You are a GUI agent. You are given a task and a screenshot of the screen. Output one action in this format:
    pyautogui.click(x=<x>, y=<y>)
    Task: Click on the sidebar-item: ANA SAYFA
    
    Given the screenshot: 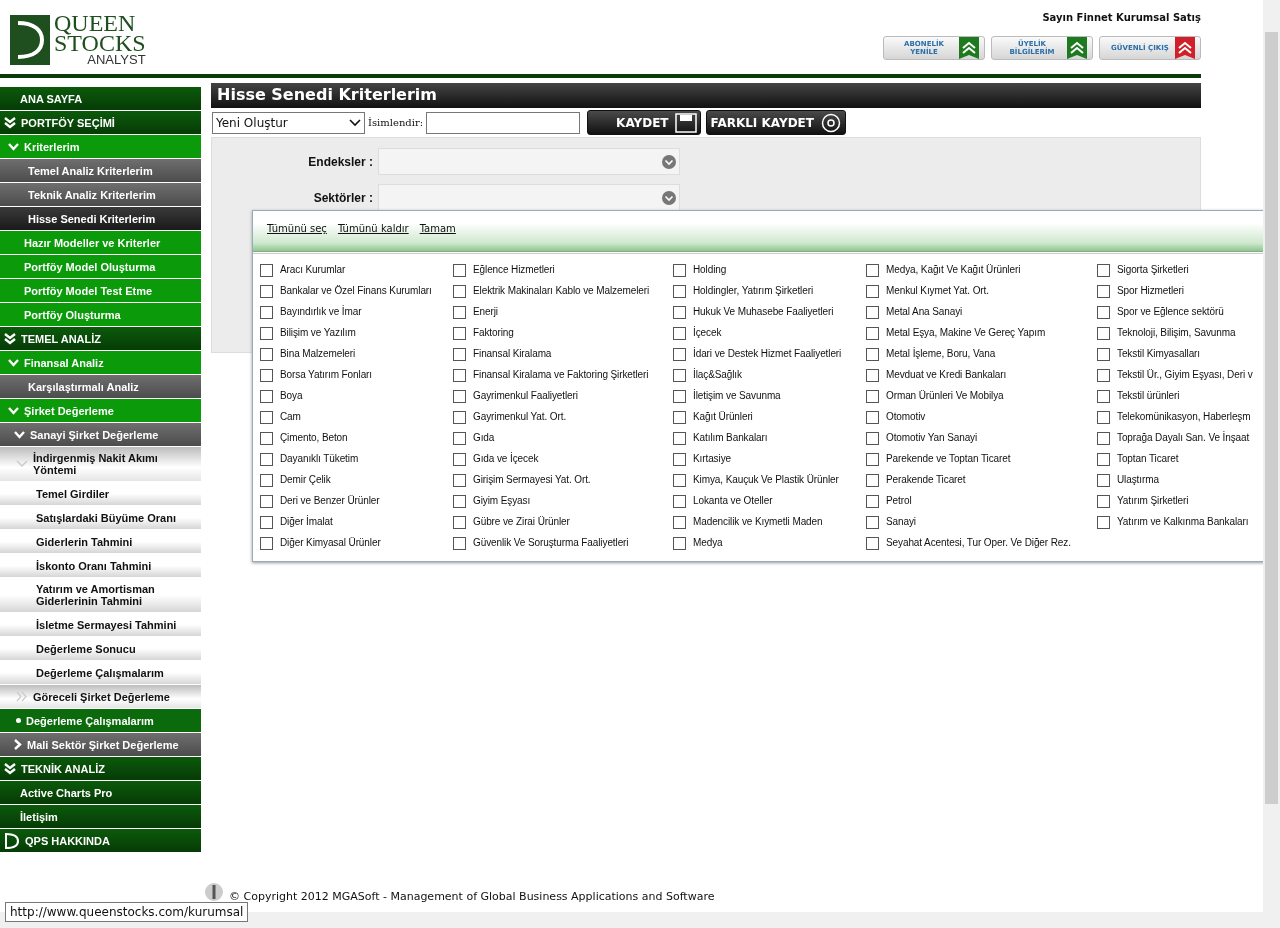 What is the action you would take?
    pyautogui.click(x=100, y=98)
    